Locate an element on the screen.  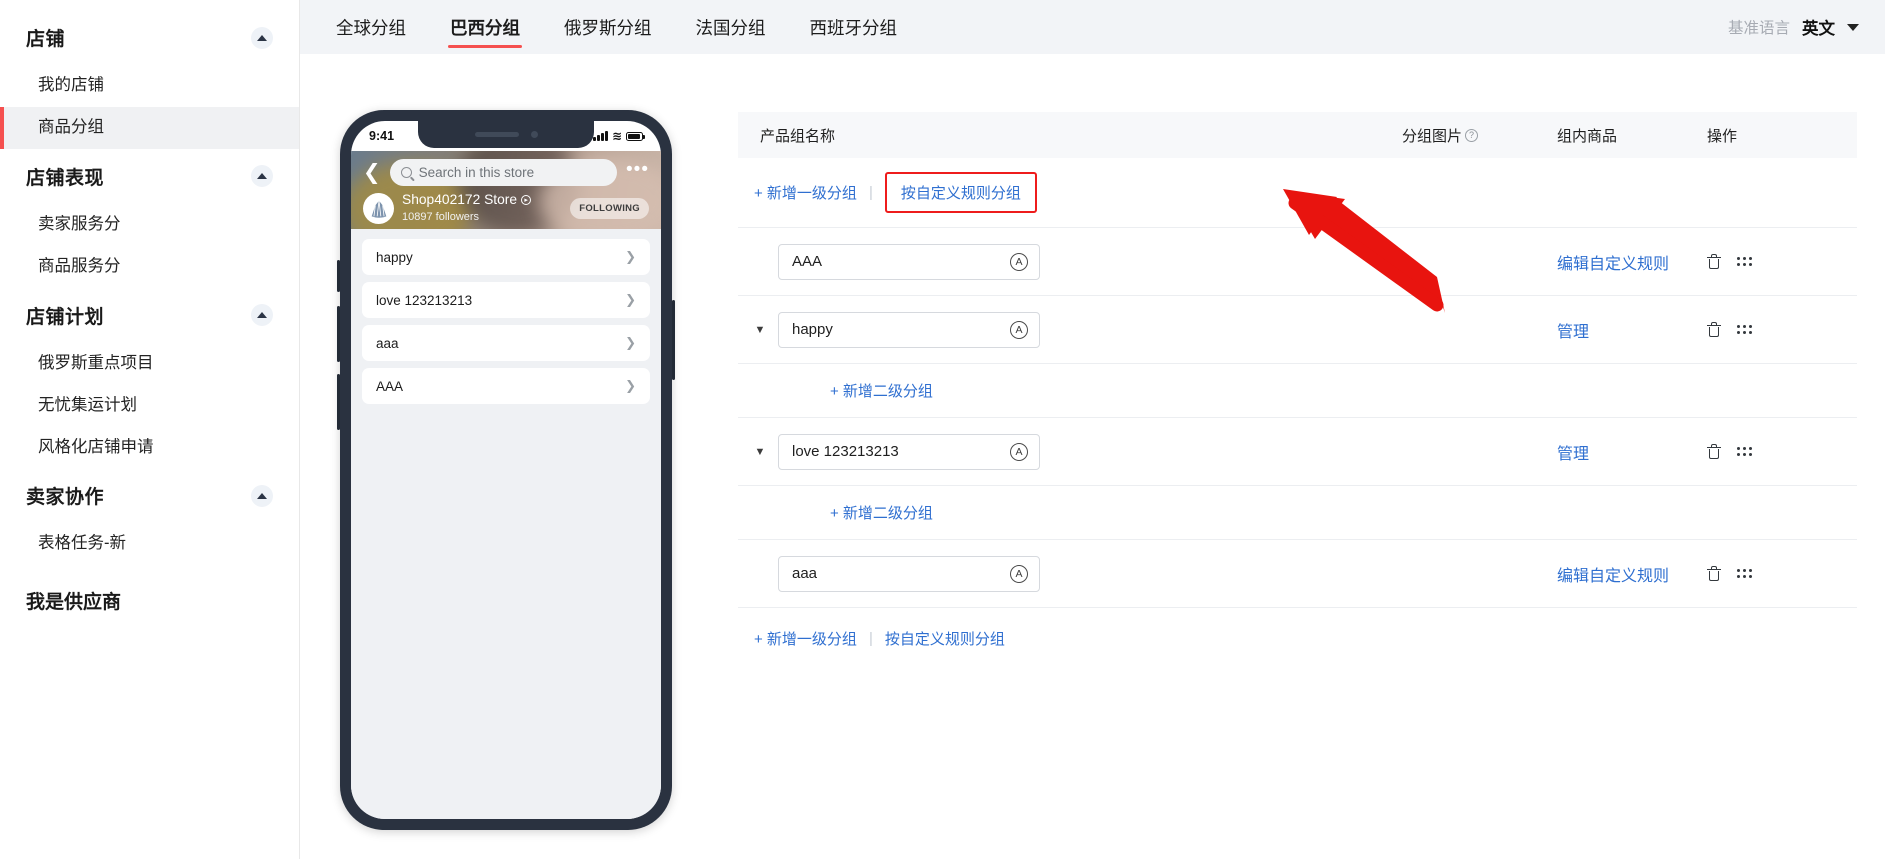
following-button: FOLLOWING is located at coordinates (609, 208).